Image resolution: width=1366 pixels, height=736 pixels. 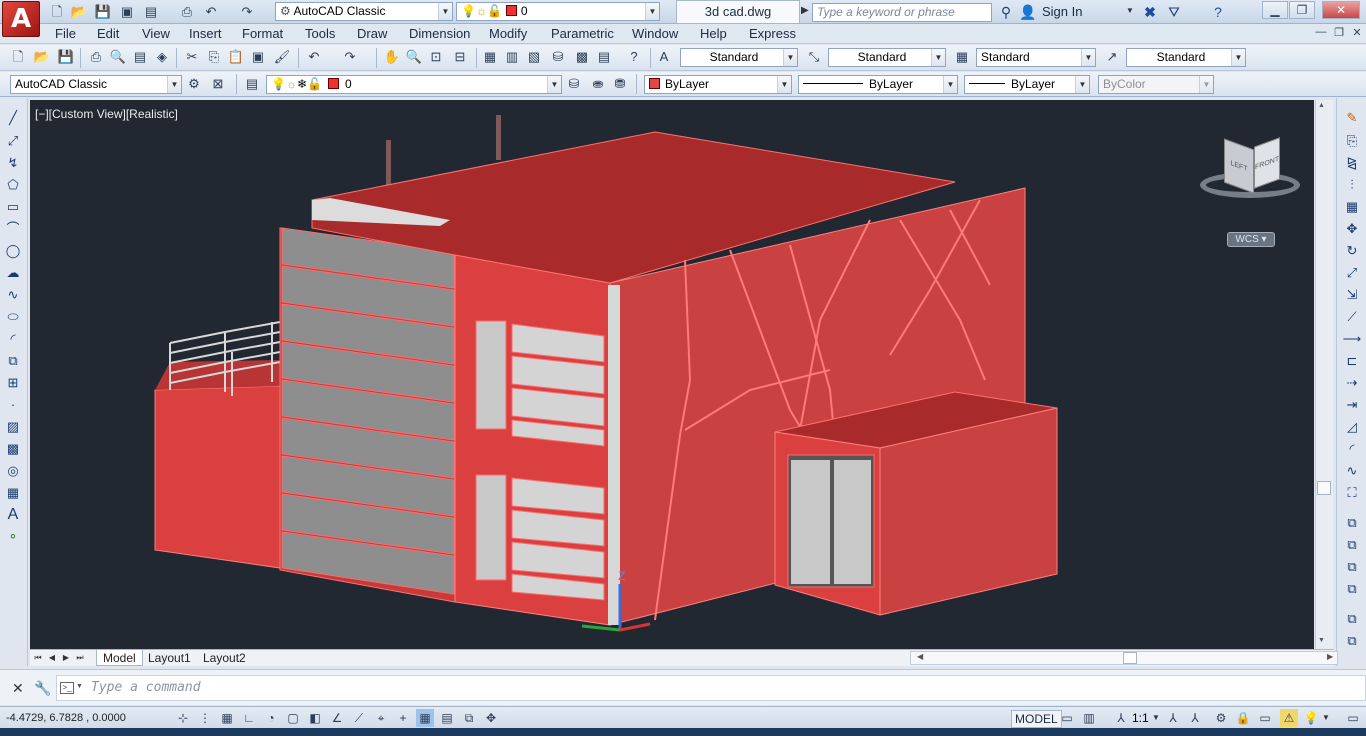 What do you see at coordinates (169, 658) in the screenshot?
I see `tab-layout1: Layout1` at bounding box center [169, 658].